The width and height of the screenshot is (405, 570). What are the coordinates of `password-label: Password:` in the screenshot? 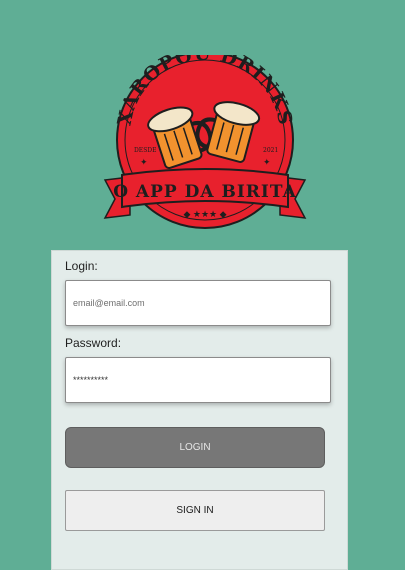 It's located at (93, 343).